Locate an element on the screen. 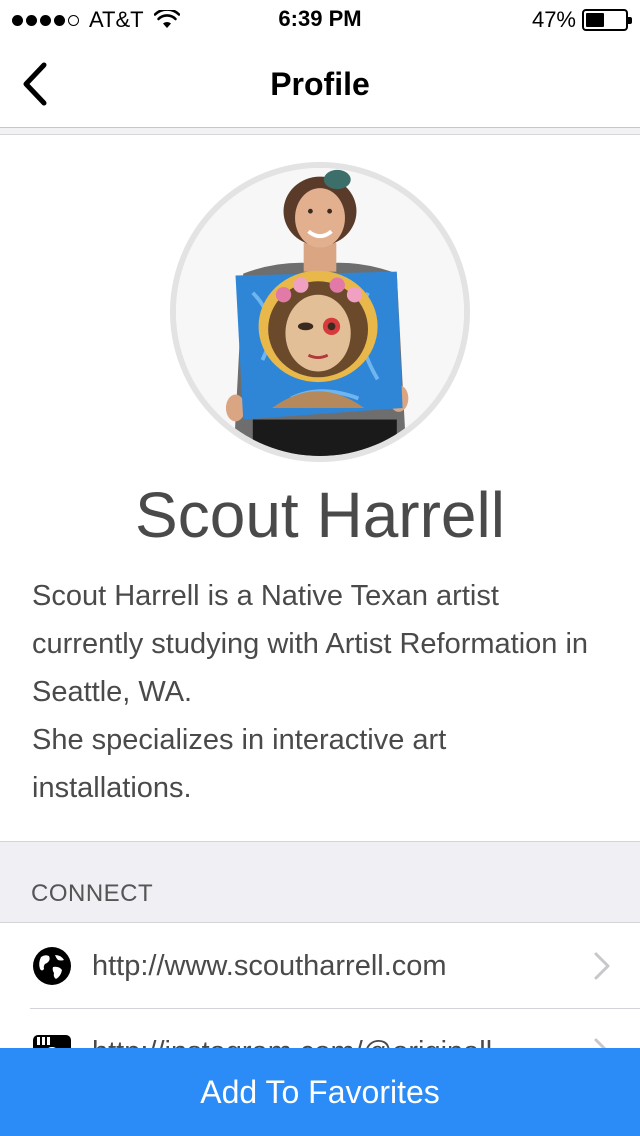 Image resolution: width=640 pixels, height=1136 pixels. nav-divider is located at coordinates (320, 131).